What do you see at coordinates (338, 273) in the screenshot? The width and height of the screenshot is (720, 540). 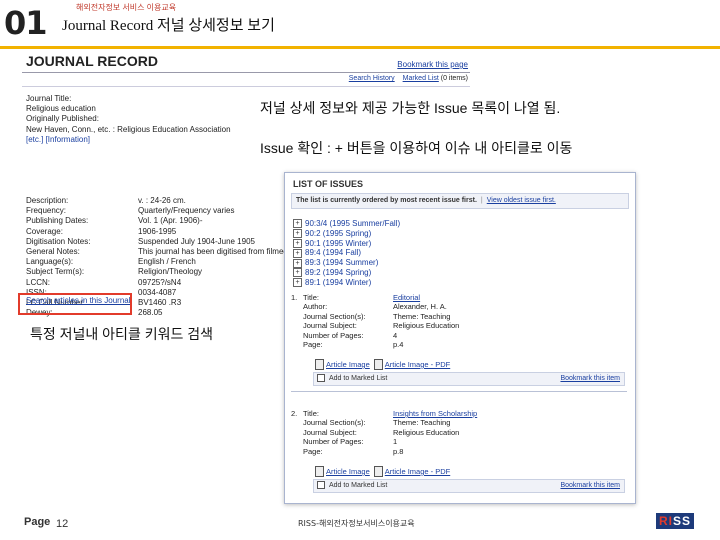 I see `issue-label: 89:2 (1994 Spring)` at bounding box center [338, 273].